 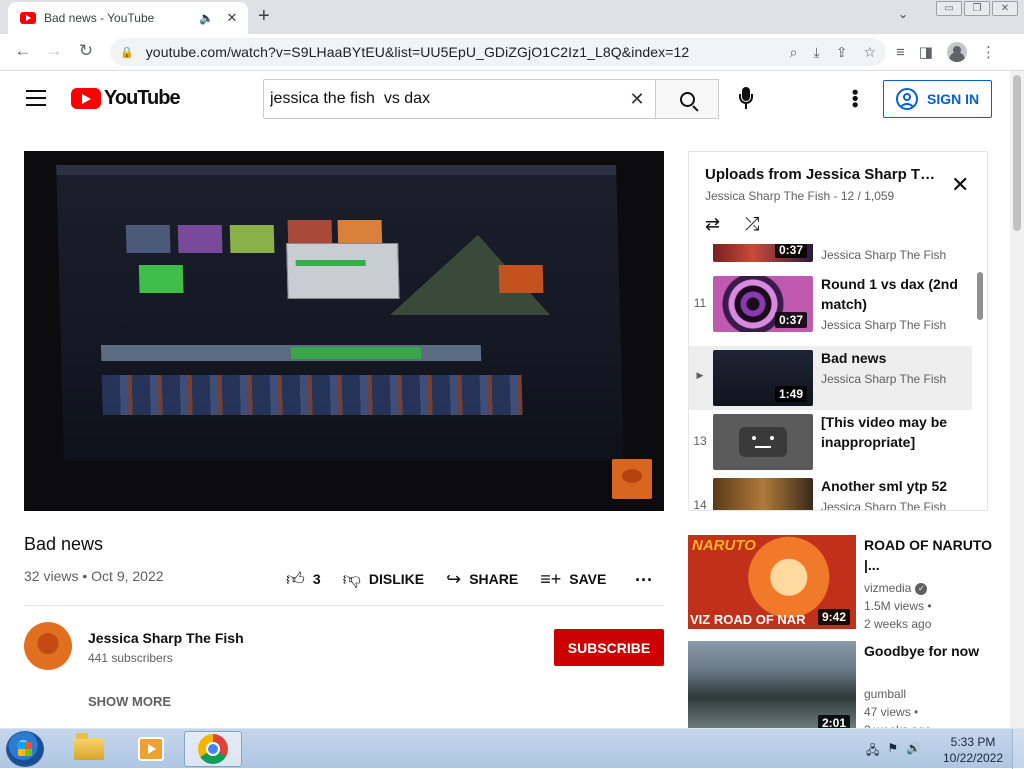 I want to click on network-icon: 🖧, so click(x=872, y=751).